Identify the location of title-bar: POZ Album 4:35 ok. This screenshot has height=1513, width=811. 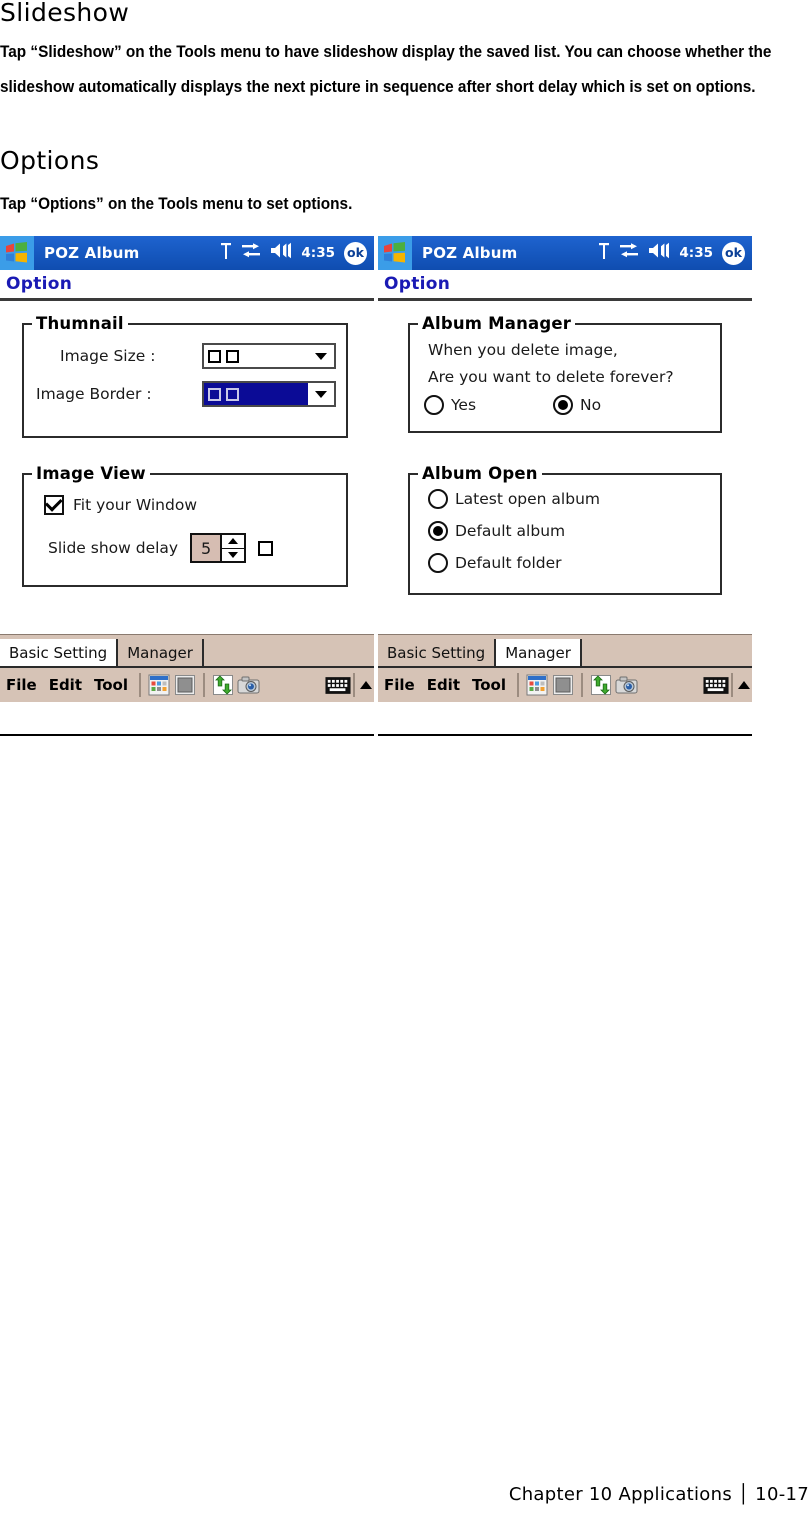
(565, 253).